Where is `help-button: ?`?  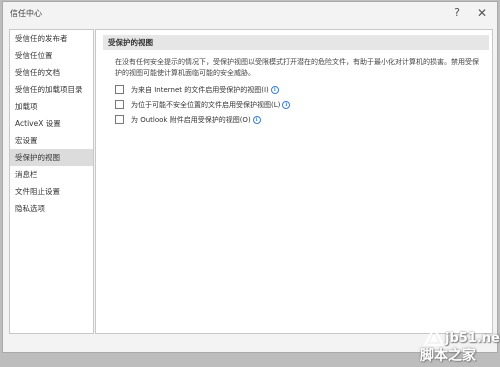
help-button: ? is located at coordinates (457, 13).